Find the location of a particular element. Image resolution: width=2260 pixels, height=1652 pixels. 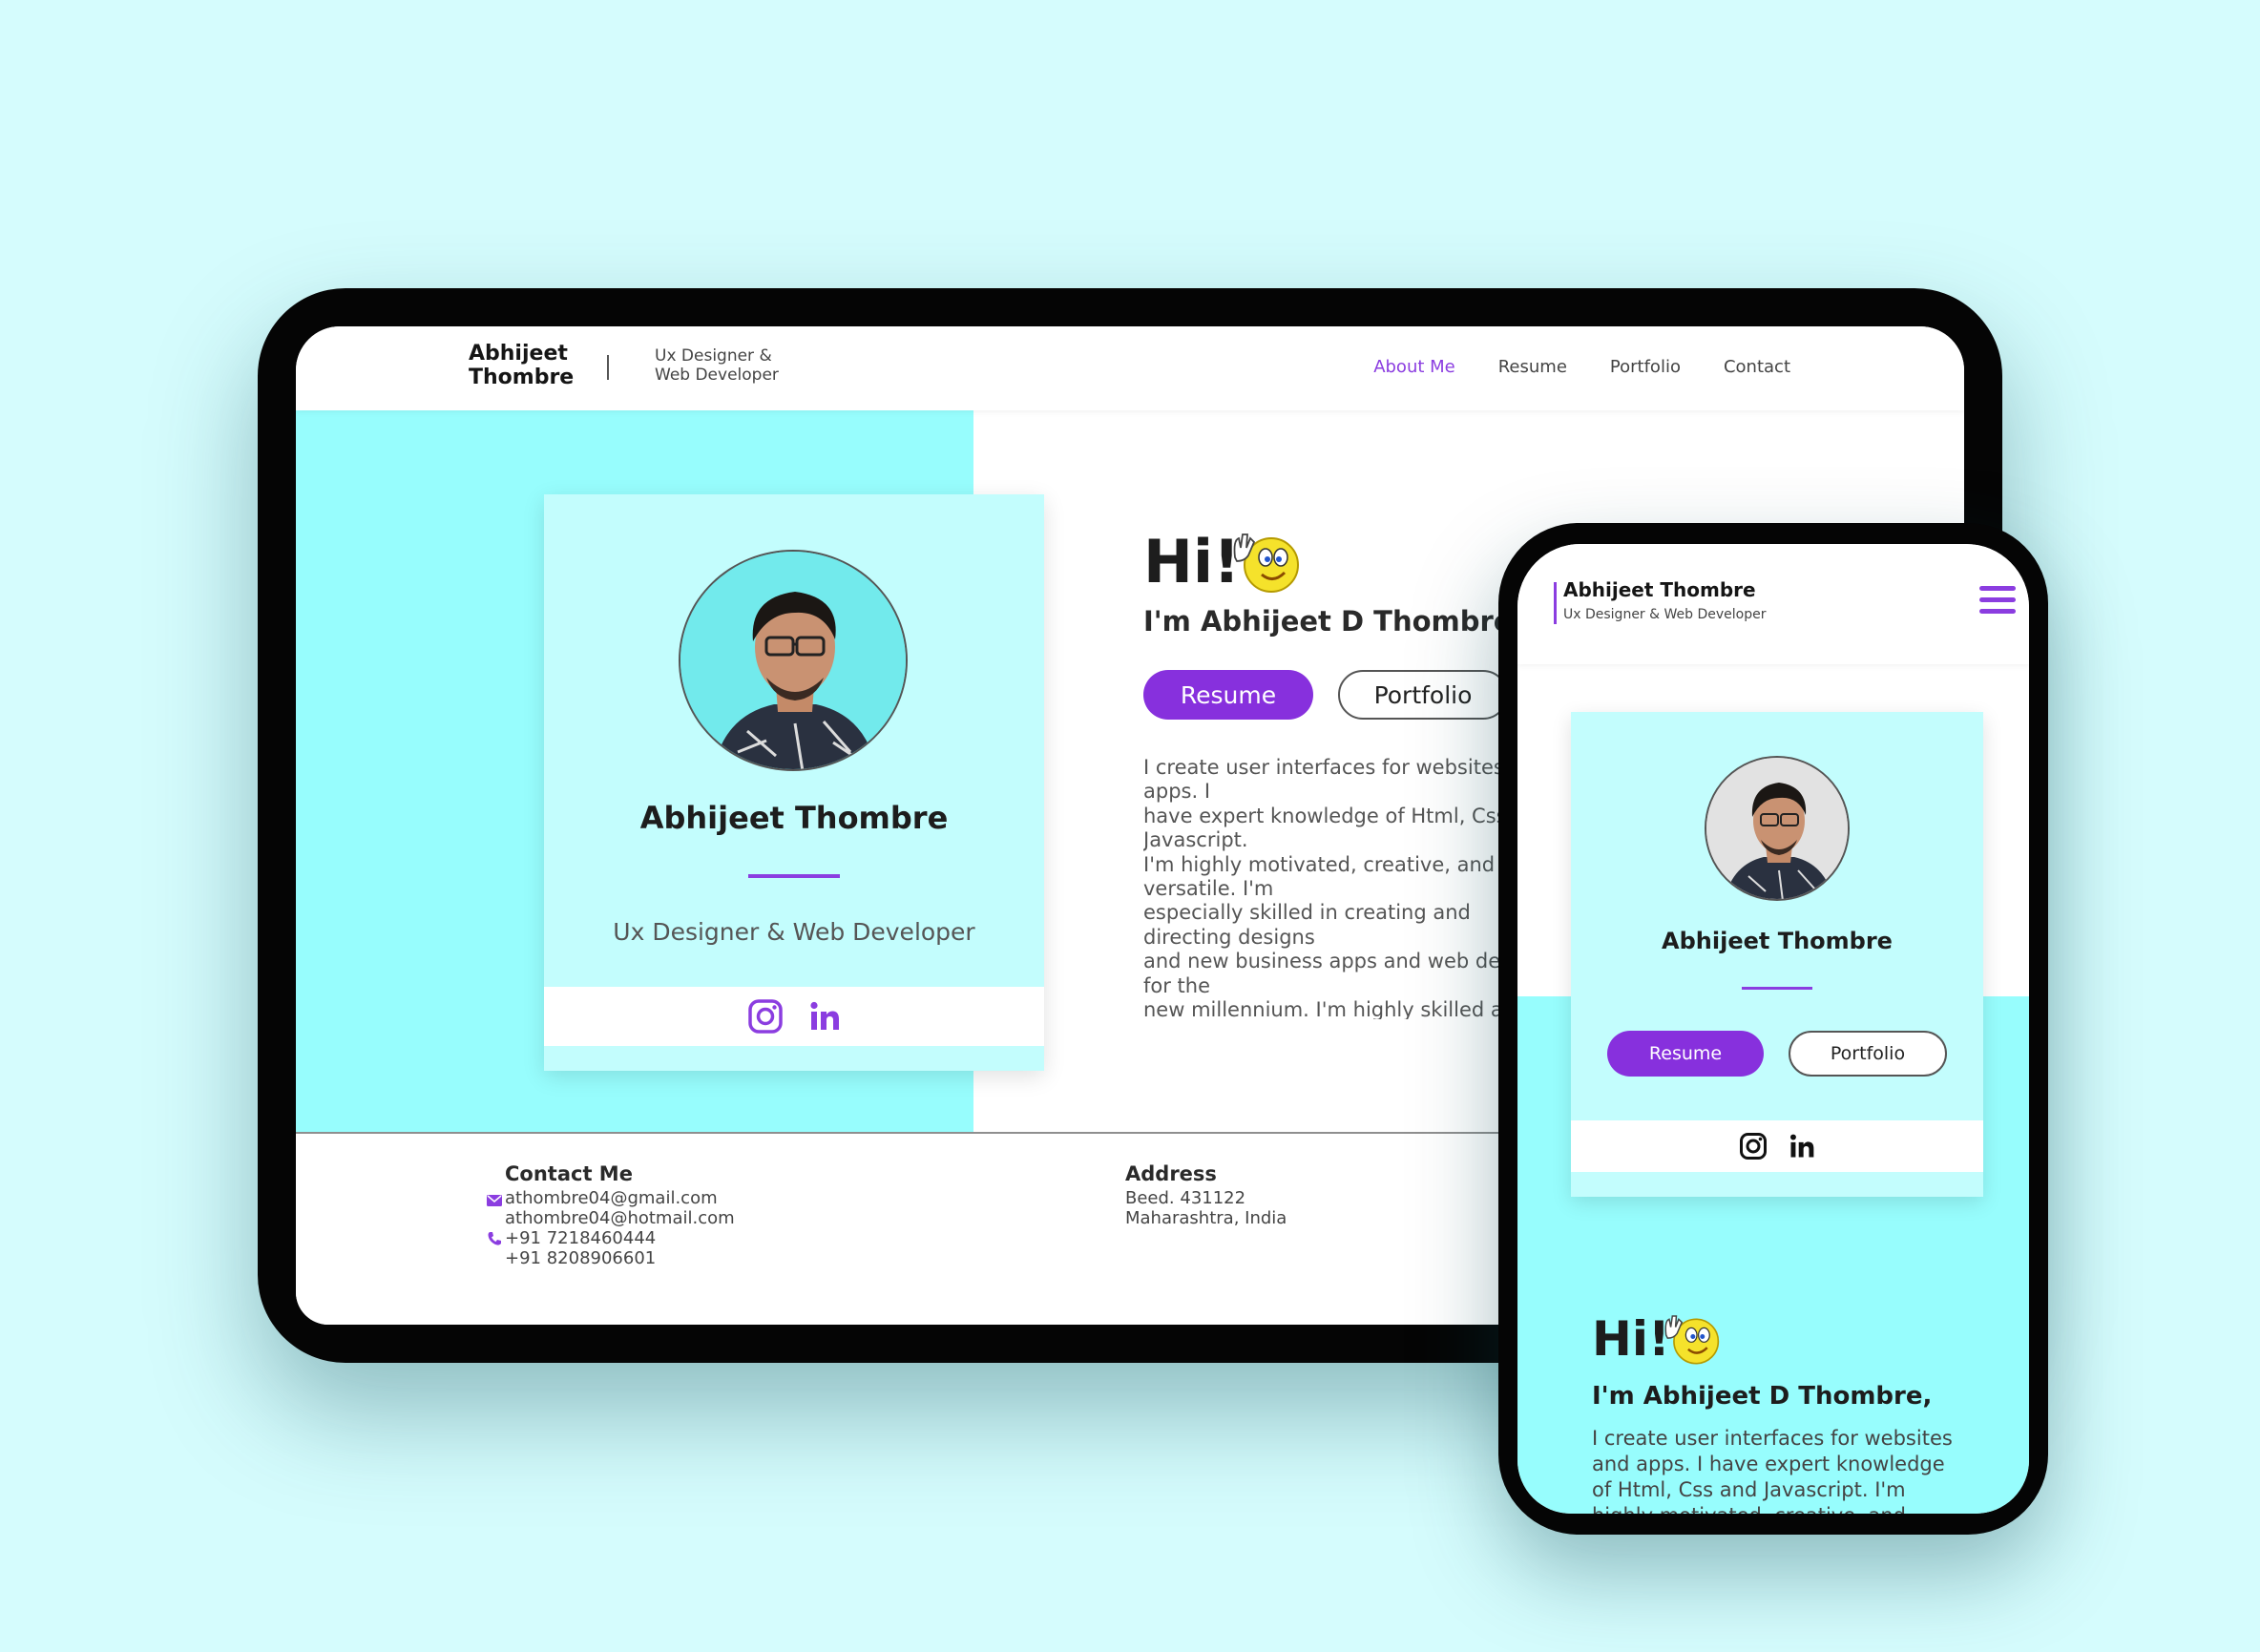

nav-menu: About Me Resume Portfolio Contact is located at coordinates (1581, 367).